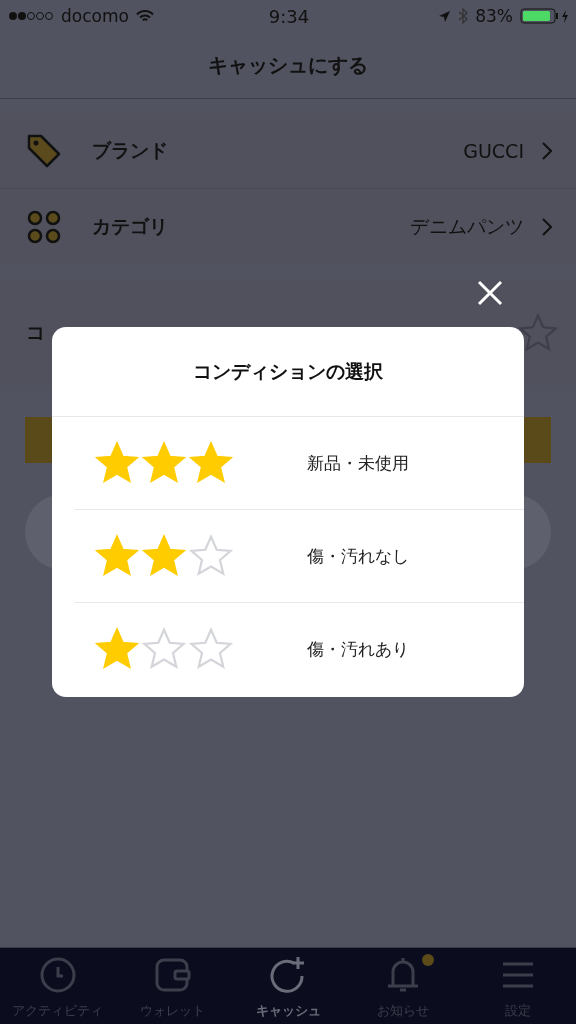 The width and height of the screenshot is (576, 1024). What do you see at coordinates (358, 649) in the screenshot?
I see `option-label: 傷・汚れあり` at bounding box center [358, 649].